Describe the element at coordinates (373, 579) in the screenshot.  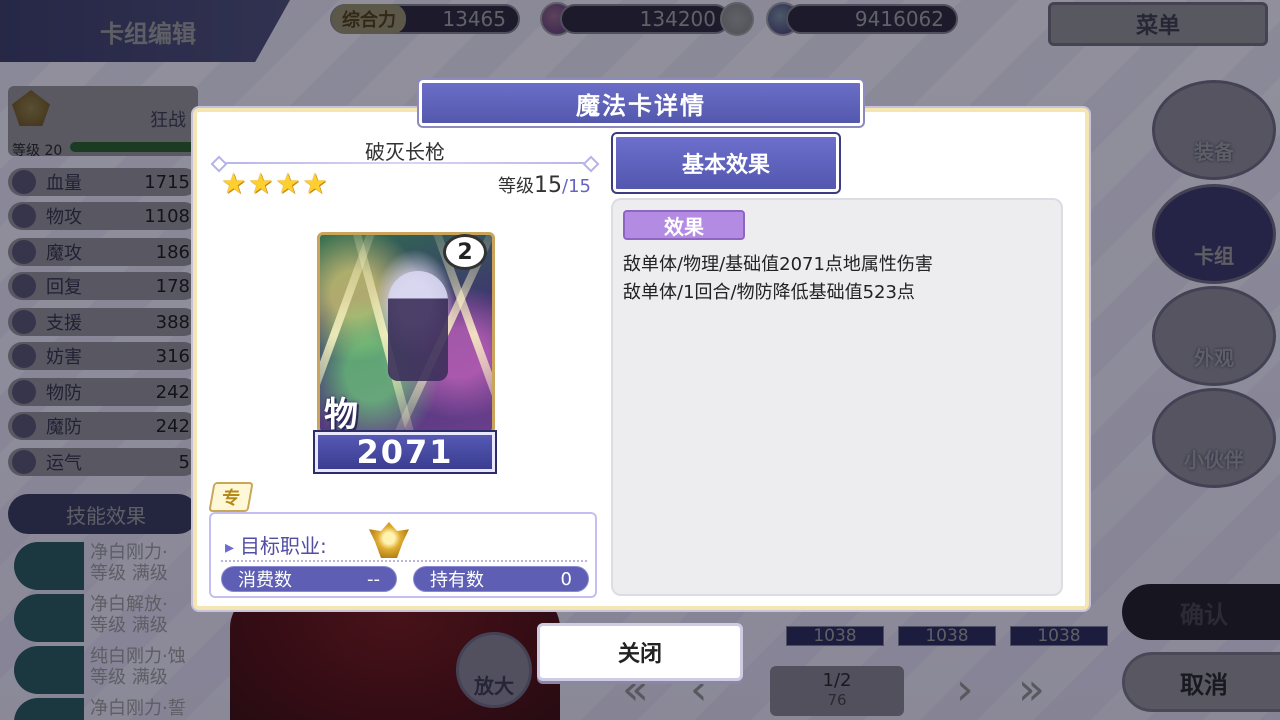
I see `consume-value: --` at that location.